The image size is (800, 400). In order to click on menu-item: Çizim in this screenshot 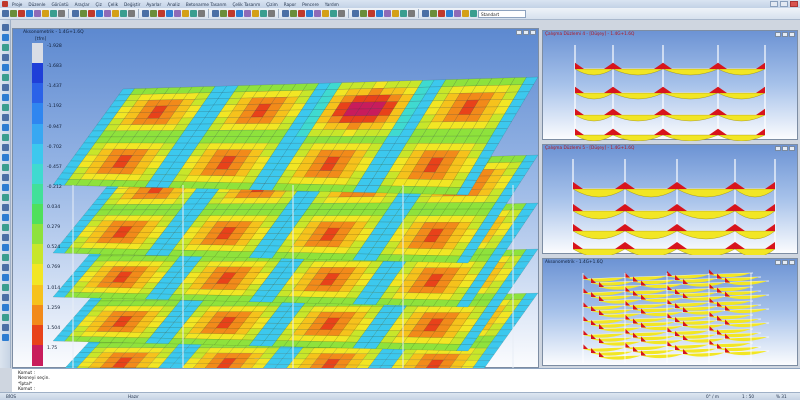, I will do `click(272, 4)`.